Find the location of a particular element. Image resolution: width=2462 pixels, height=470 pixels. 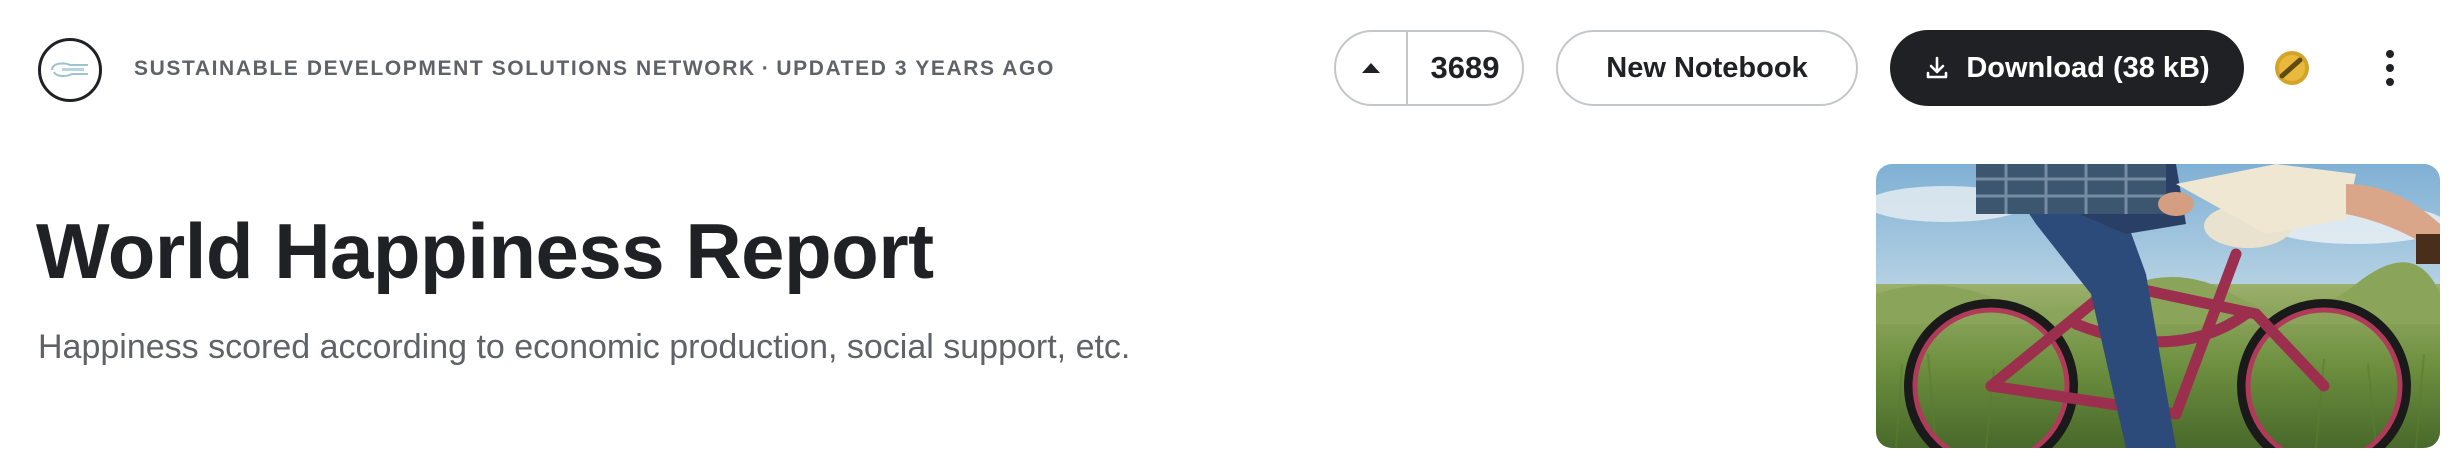

updated-text: UPDATED 3 YEARS AGO is located at coordinates (915, 68).